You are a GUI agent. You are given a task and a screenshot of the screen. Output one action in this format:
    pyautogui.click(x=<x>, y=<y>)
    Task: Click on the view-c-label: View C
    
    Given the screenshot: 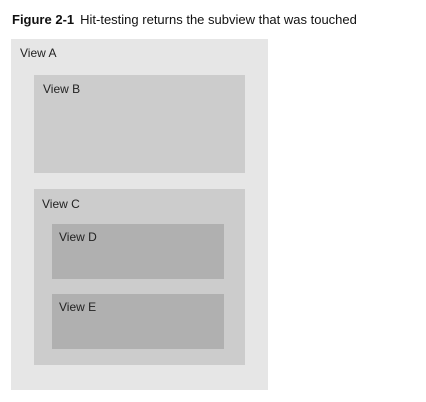 What is the action you would take?
    pyautogui.click(x=61, y=204)
    